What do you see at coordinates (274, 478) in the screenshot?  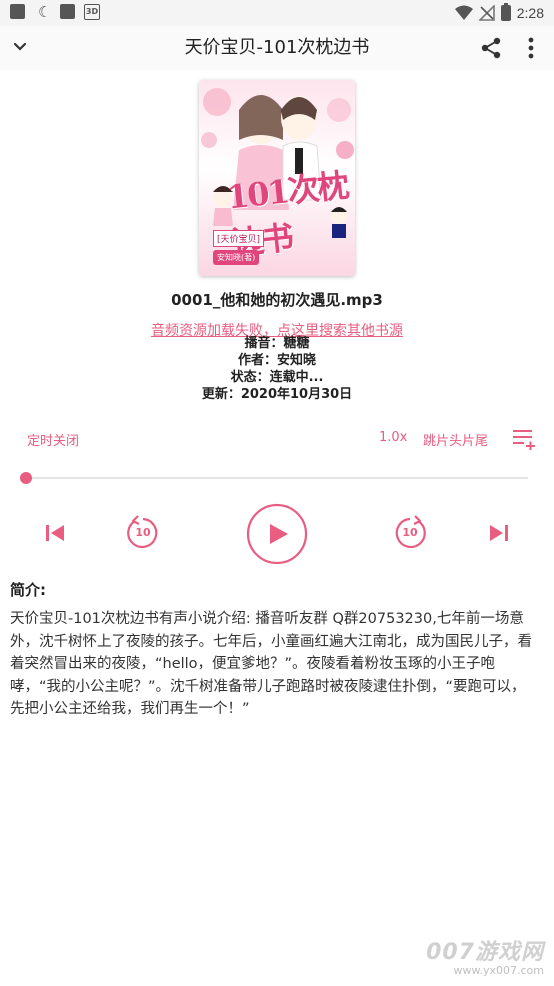 I see `progress-track` at bounding box center [274, 478].